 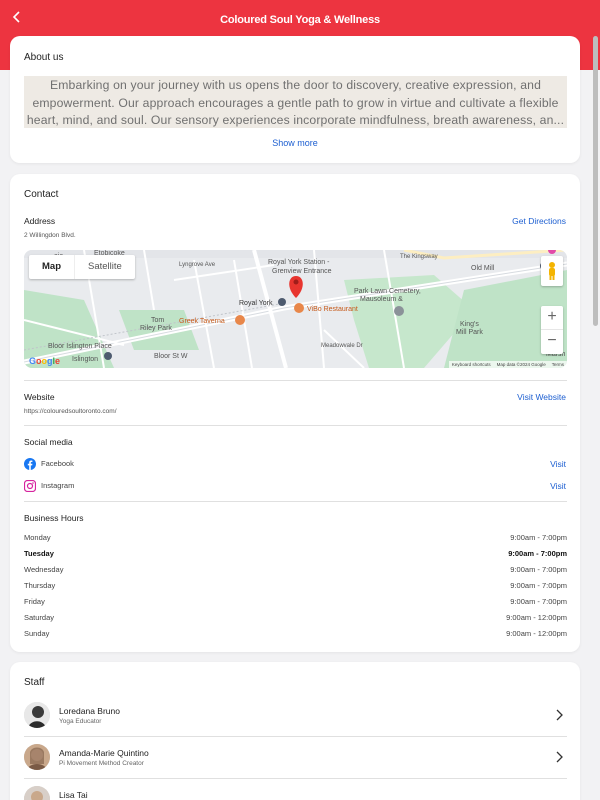 What do you see at coordinates (50, 235) in the screenshot?
I see `address-value: 2 Willingdon Blvd.` at bounding box center [50, 235].